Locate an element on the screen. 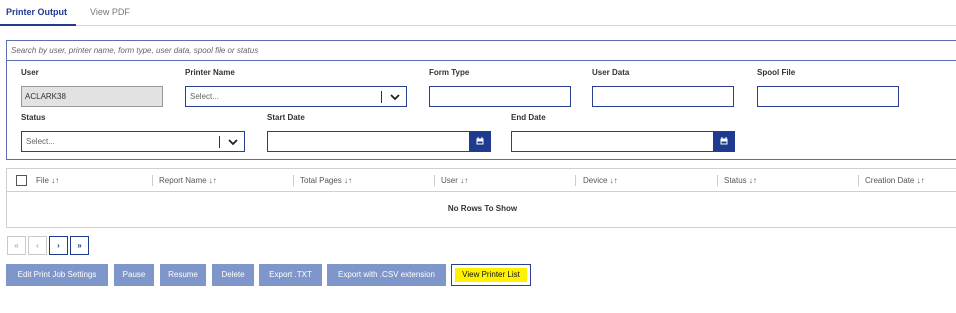  search-input is located at coordinates (481, 51).